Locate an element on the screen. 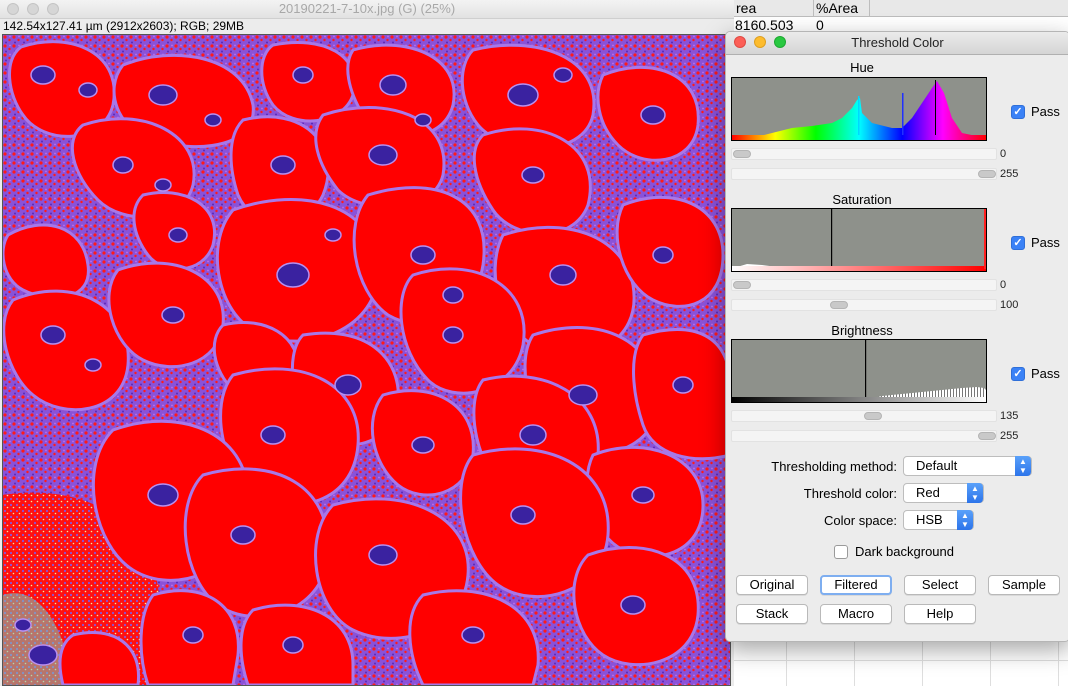 The image size is (1068, 686). dark-background-option: Dark background is located at coordinates (894, 551).